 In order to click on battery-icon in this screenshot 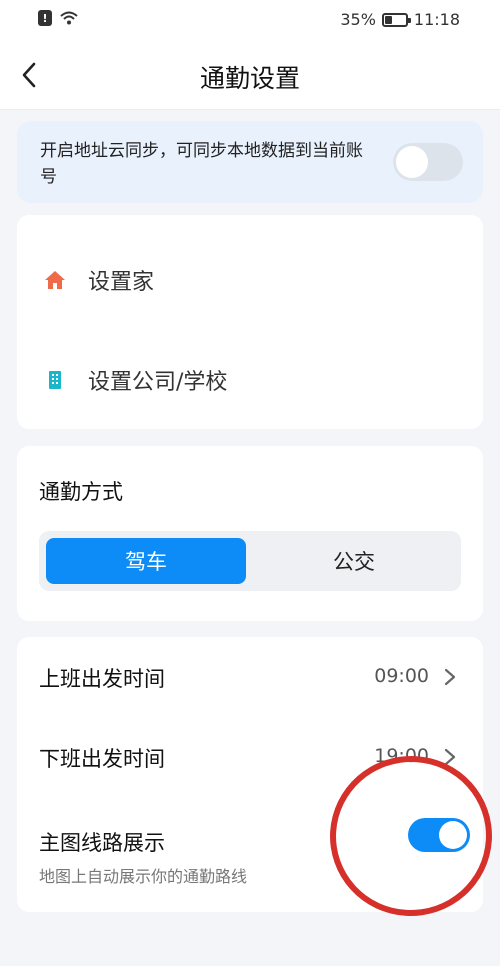, I will do `click(396, 19)`.